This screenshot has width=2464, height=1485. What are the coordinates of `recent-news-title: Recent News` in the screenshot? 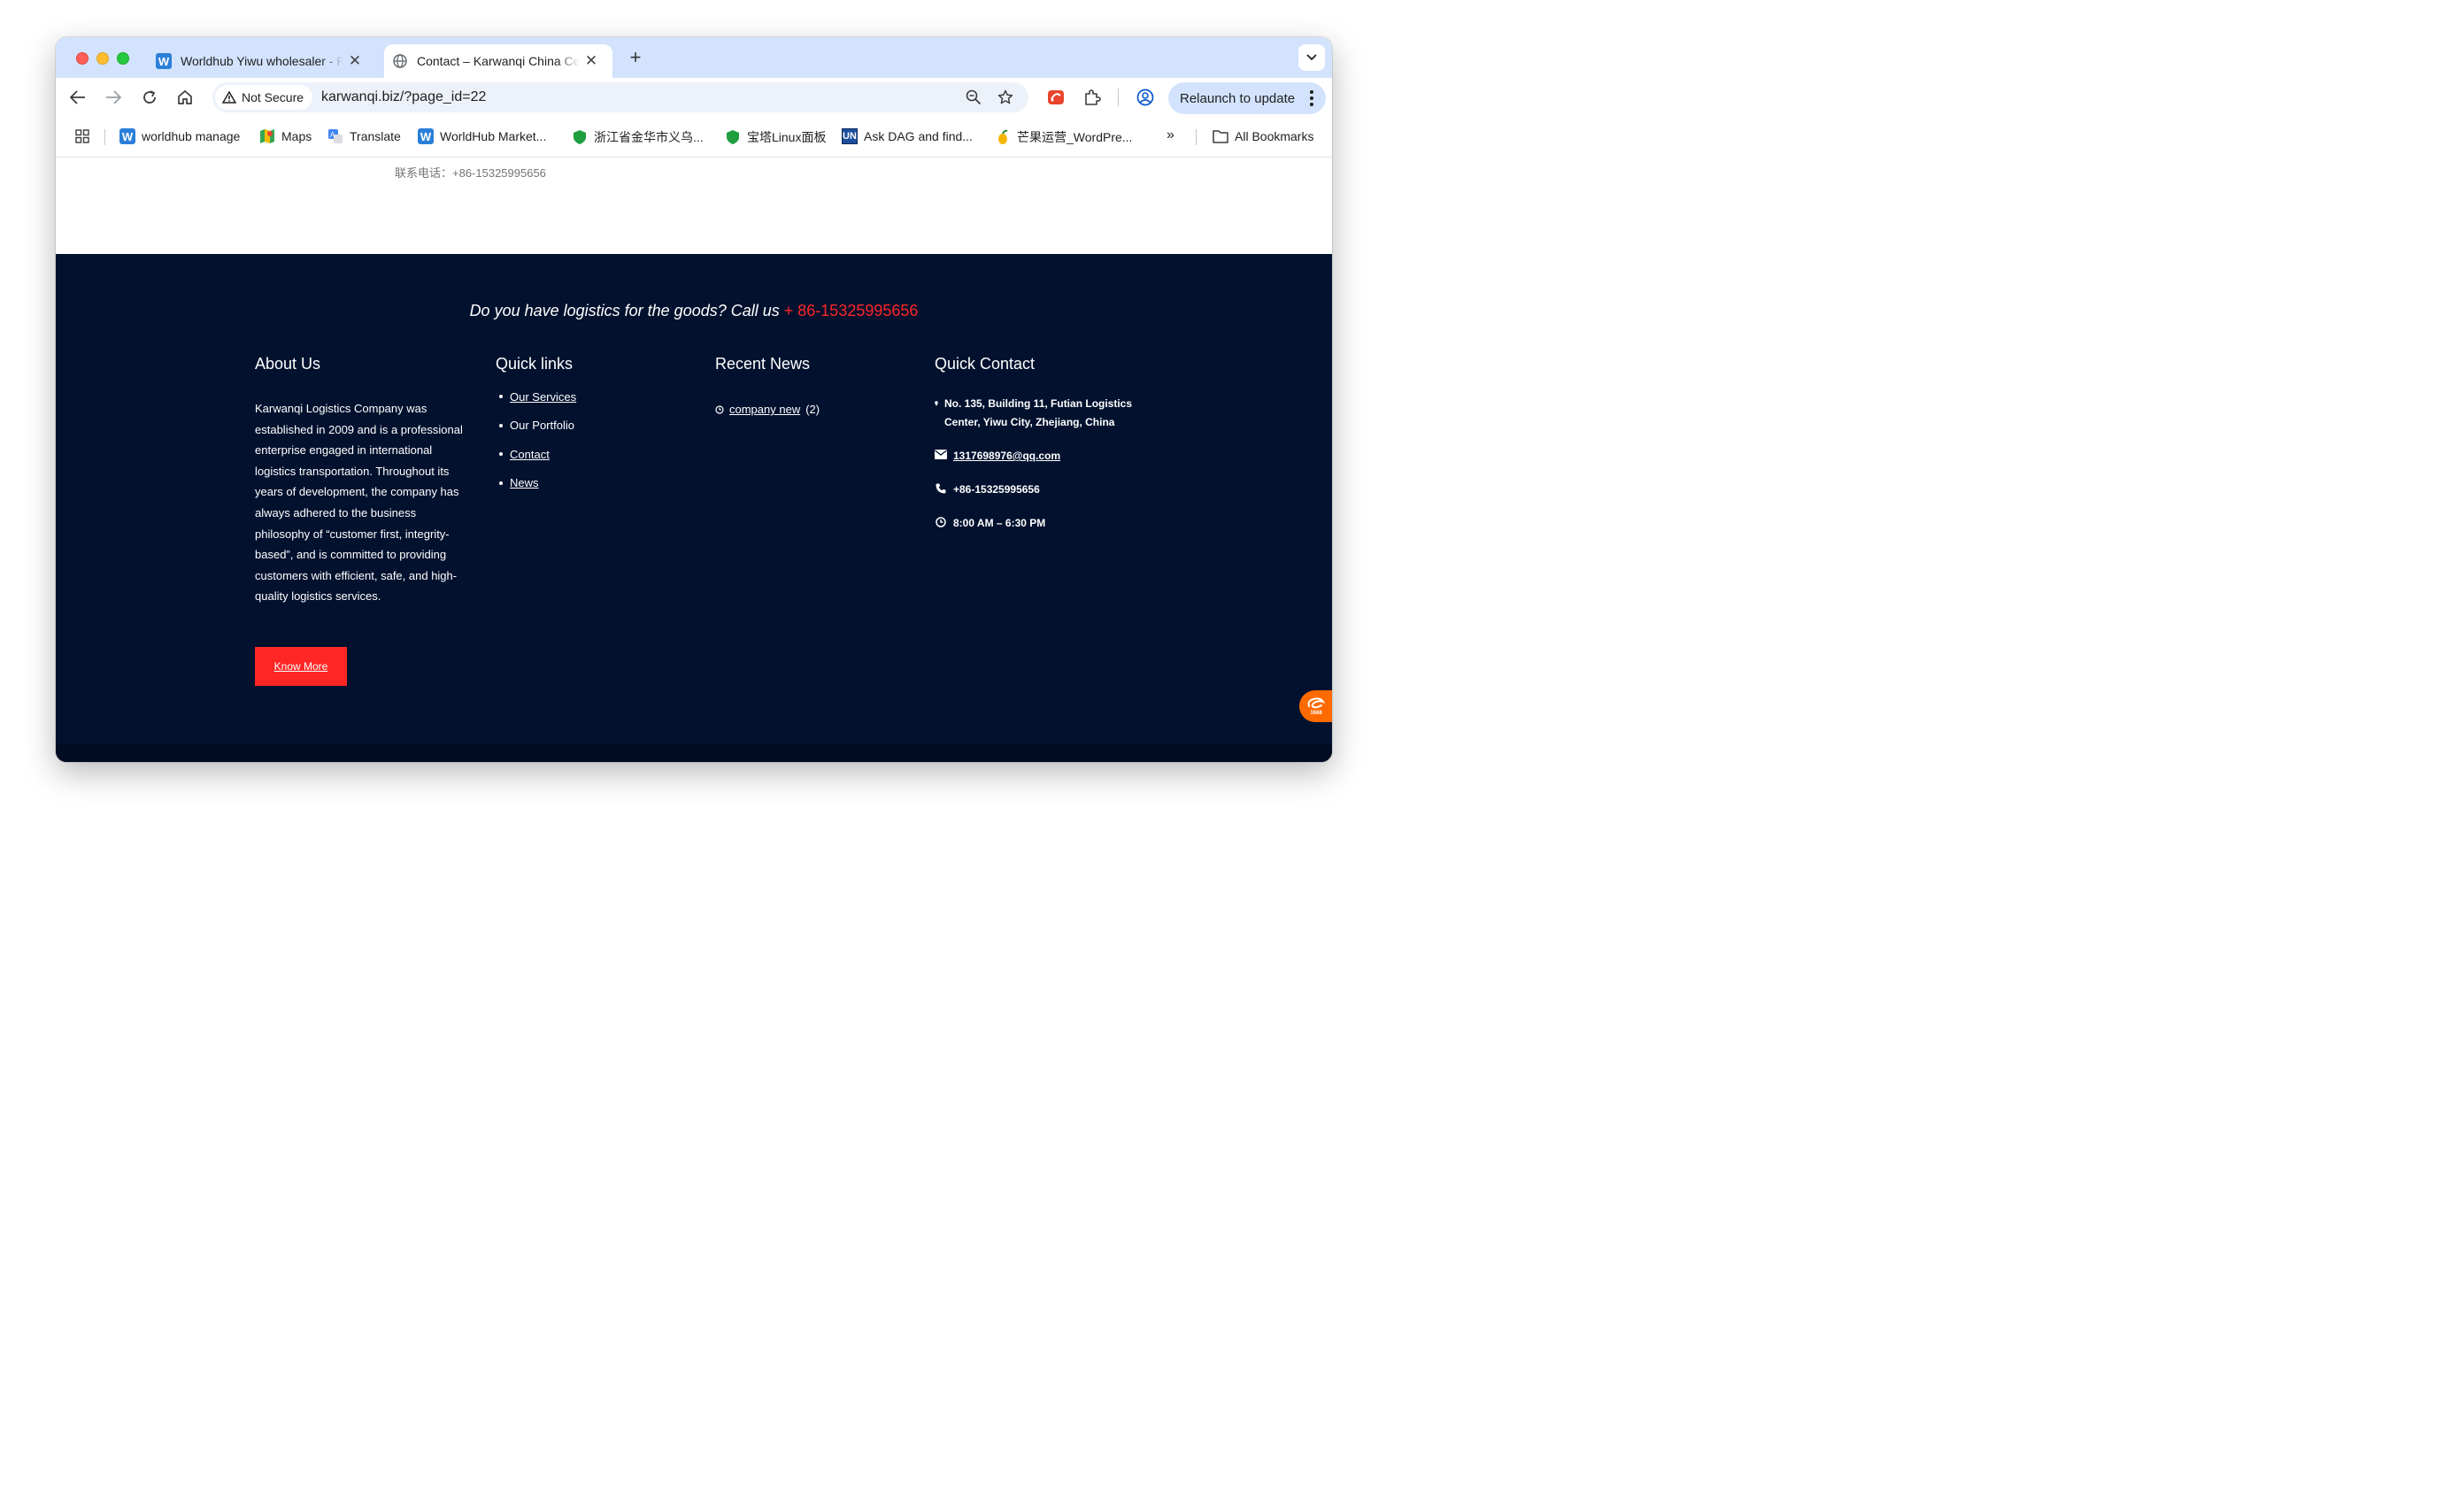 It's located at (763, 364).